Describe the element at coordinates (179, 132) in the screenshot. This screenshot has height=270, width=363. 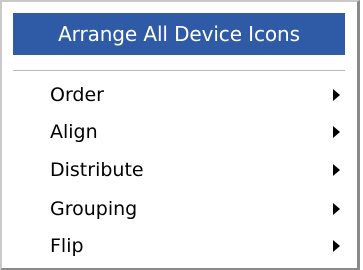
I see `menu-item-align: Align` at that location.